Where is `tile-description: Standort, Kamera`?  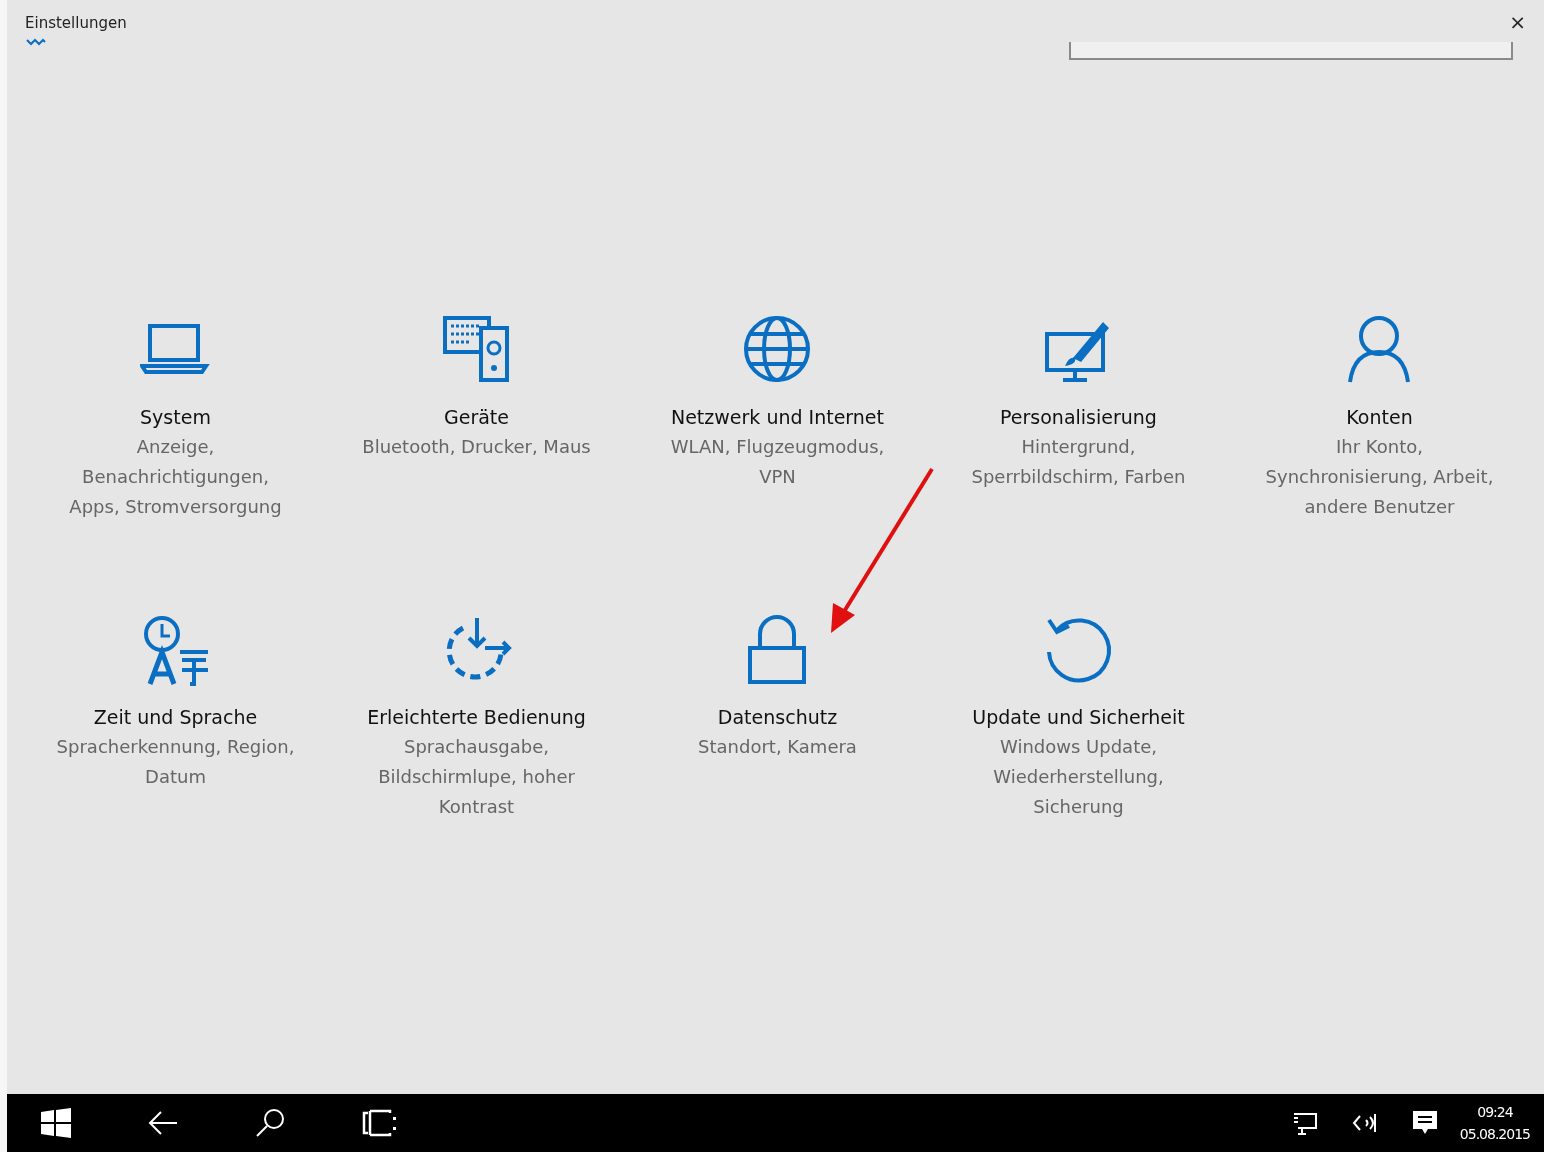 tile-description: Standort, Kamera is located at coordinates (777, 747).